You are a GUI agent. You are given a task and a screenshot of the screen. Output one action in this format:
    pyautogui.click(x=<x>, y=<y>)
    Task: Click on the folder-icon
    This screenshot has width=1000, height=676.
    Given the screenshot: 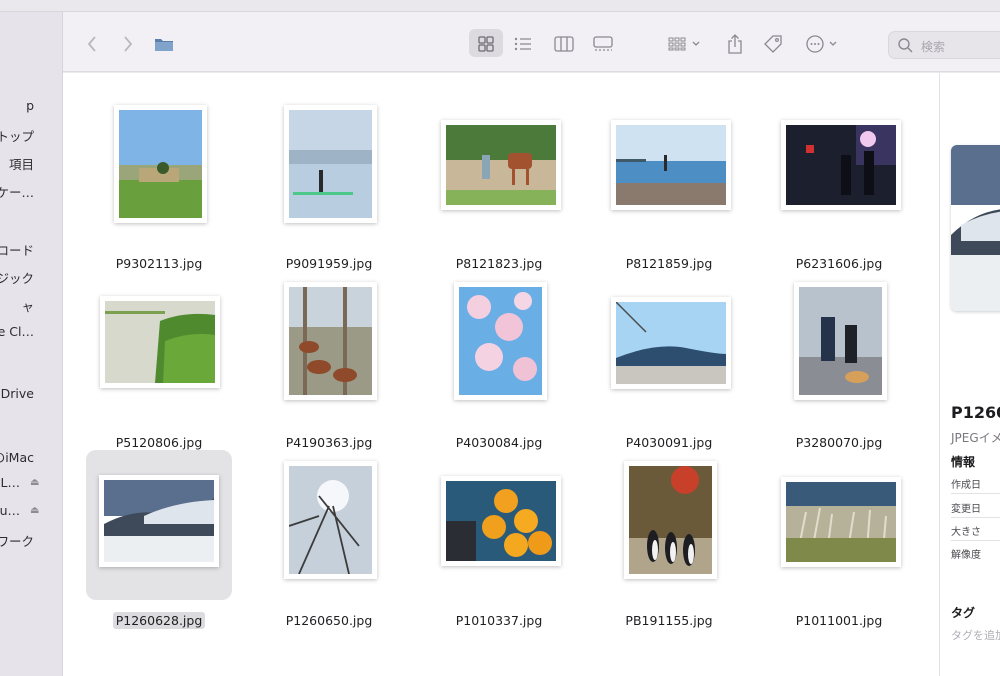 What is the action you would take?
    pyautogui.click(x=164, y=44)
    